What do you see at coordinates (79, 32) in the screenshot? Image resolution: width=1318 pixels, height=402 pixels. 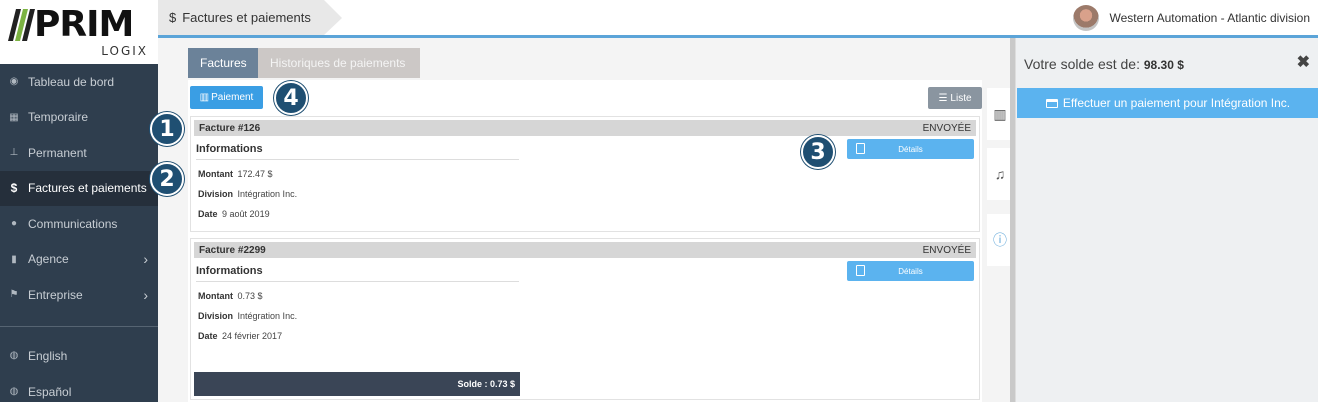 I see `logo: PRIM LOGIX` at bounding box center [79, 32].